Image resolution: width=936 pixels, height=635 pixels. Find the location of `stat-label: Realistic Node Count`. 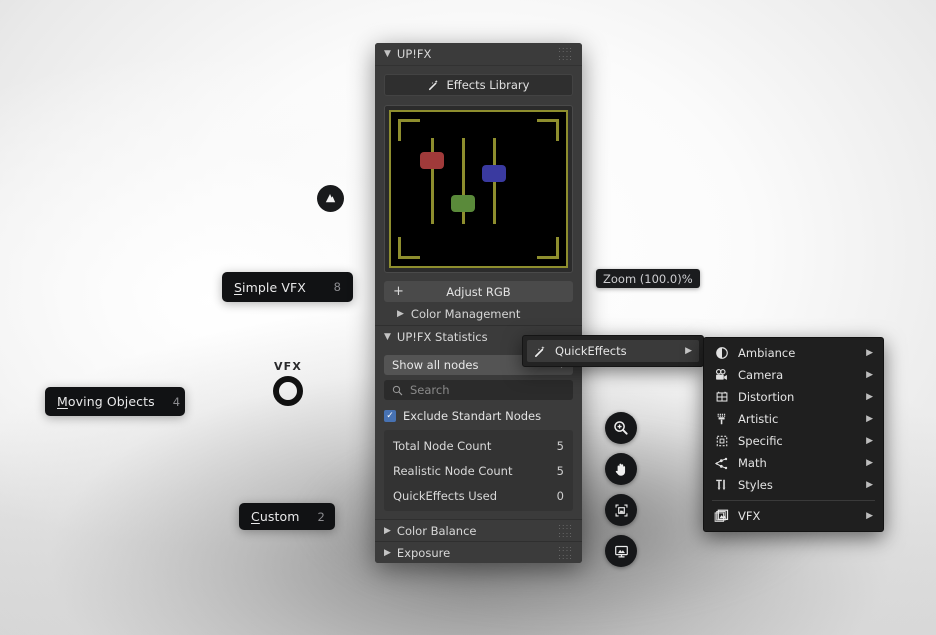

stat-label: Realistic Node Count is located at coordinates (453, 470).